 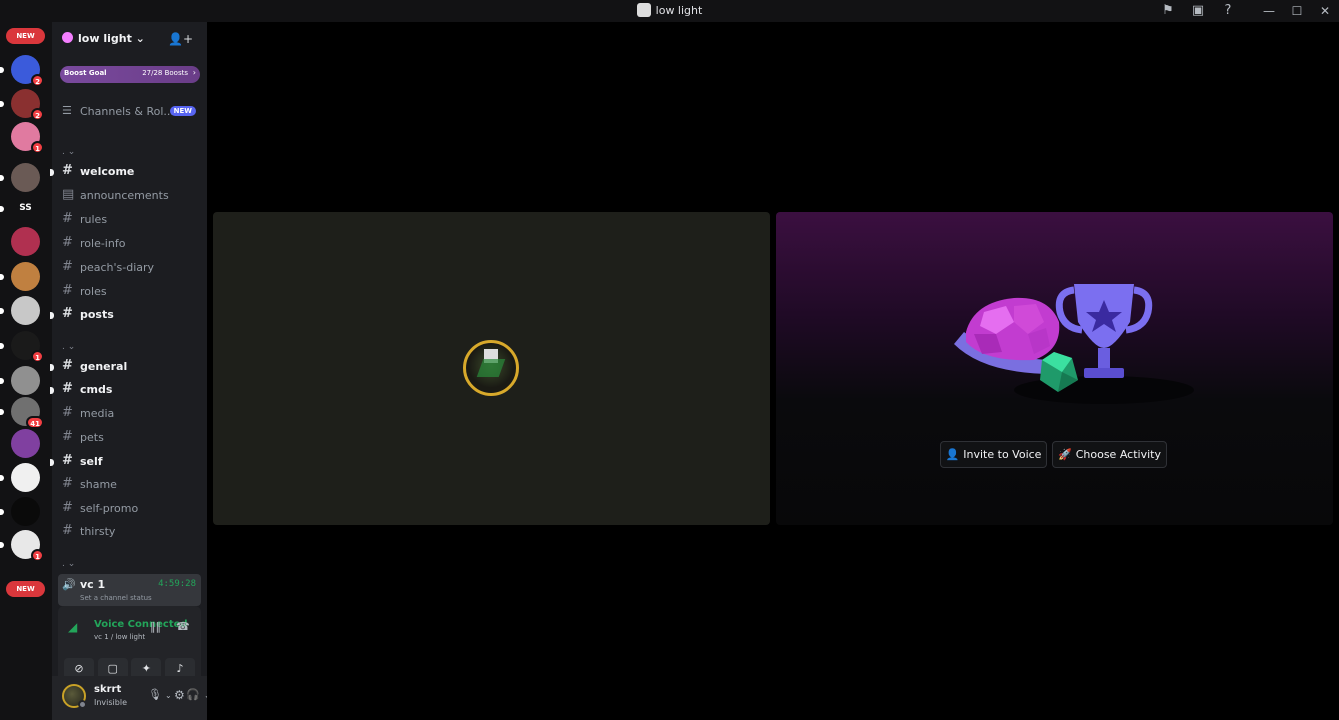 What do you see at coordinates (125, 462) in the screenshot?
I see `channel-self: # self` at bounding box center [125, 462].